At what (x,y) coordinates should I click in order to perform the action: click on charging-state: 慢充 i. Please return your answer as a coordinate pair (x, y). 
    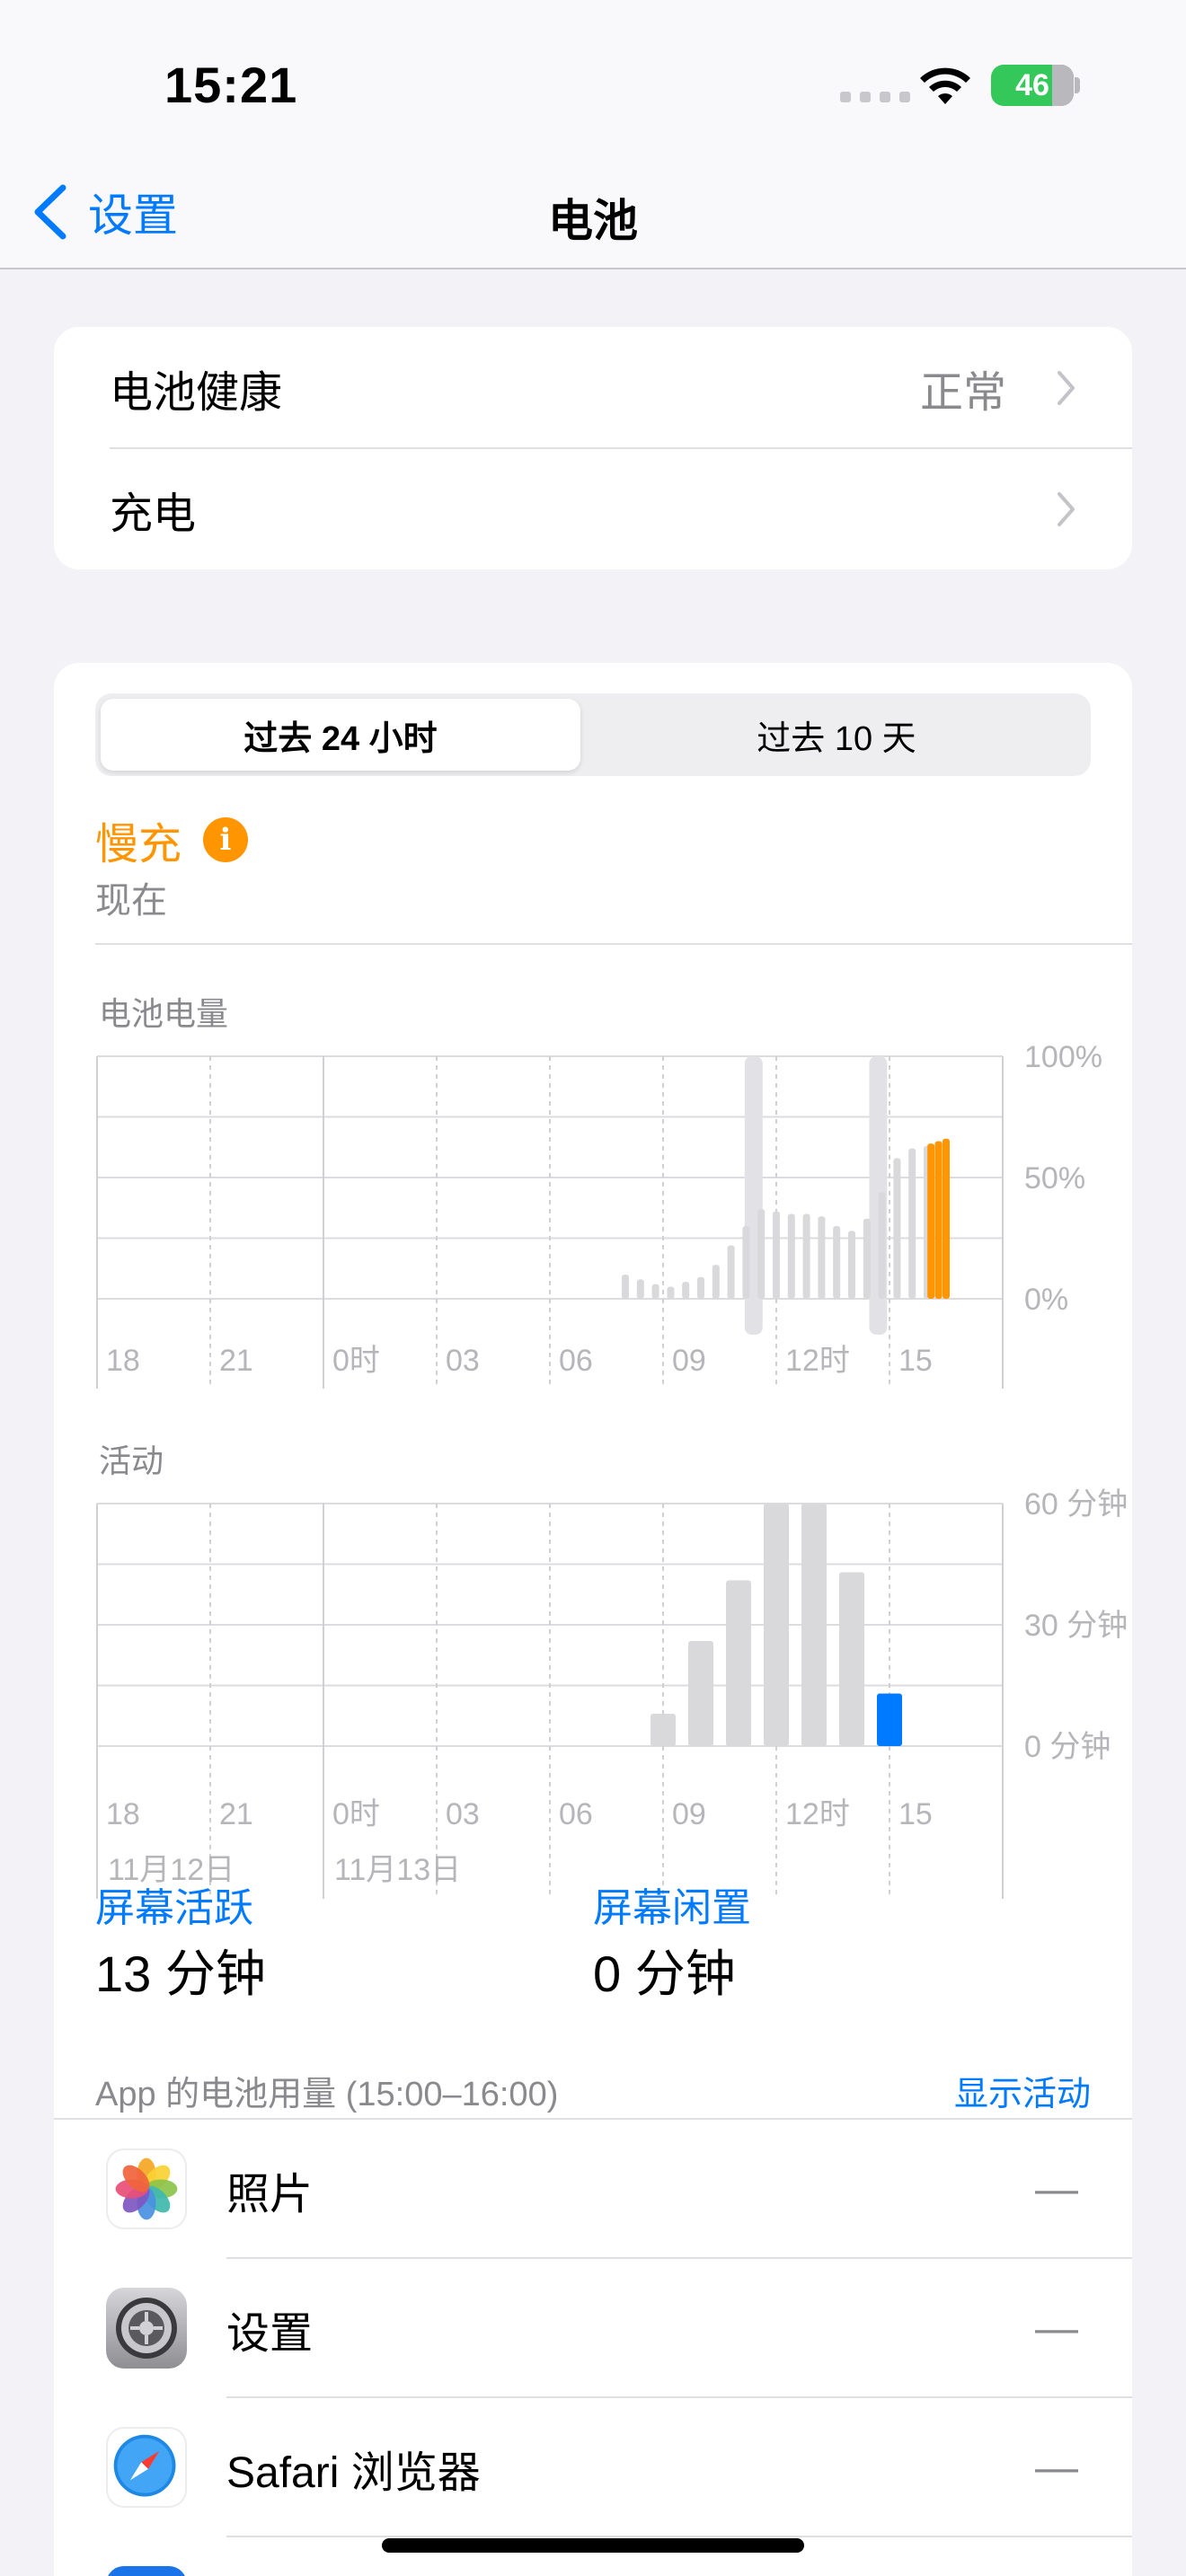
    Looking at the image, I should click on (172, 839).